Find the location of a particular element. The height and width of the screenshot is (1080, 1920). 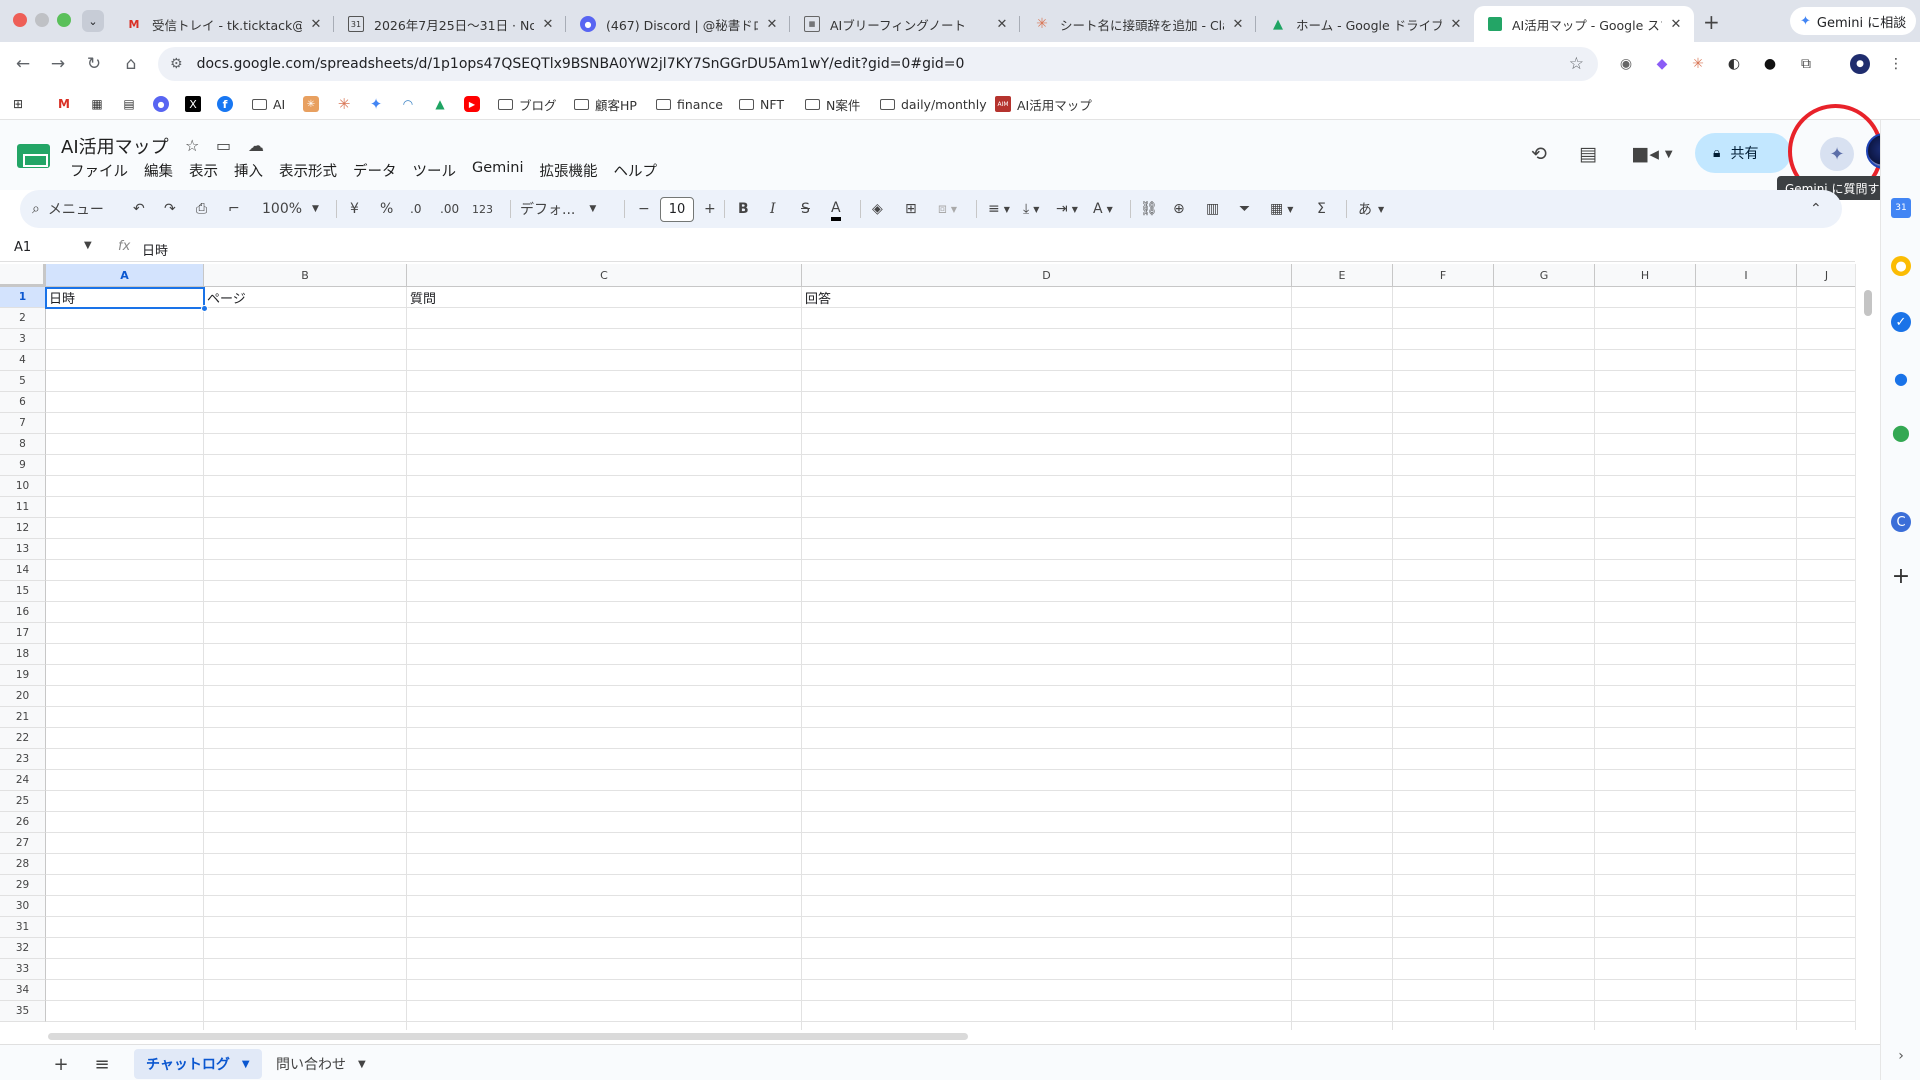

sheet-tab-inquiries: 問い合わせ ▼ is located at coordinates (321, 1064).